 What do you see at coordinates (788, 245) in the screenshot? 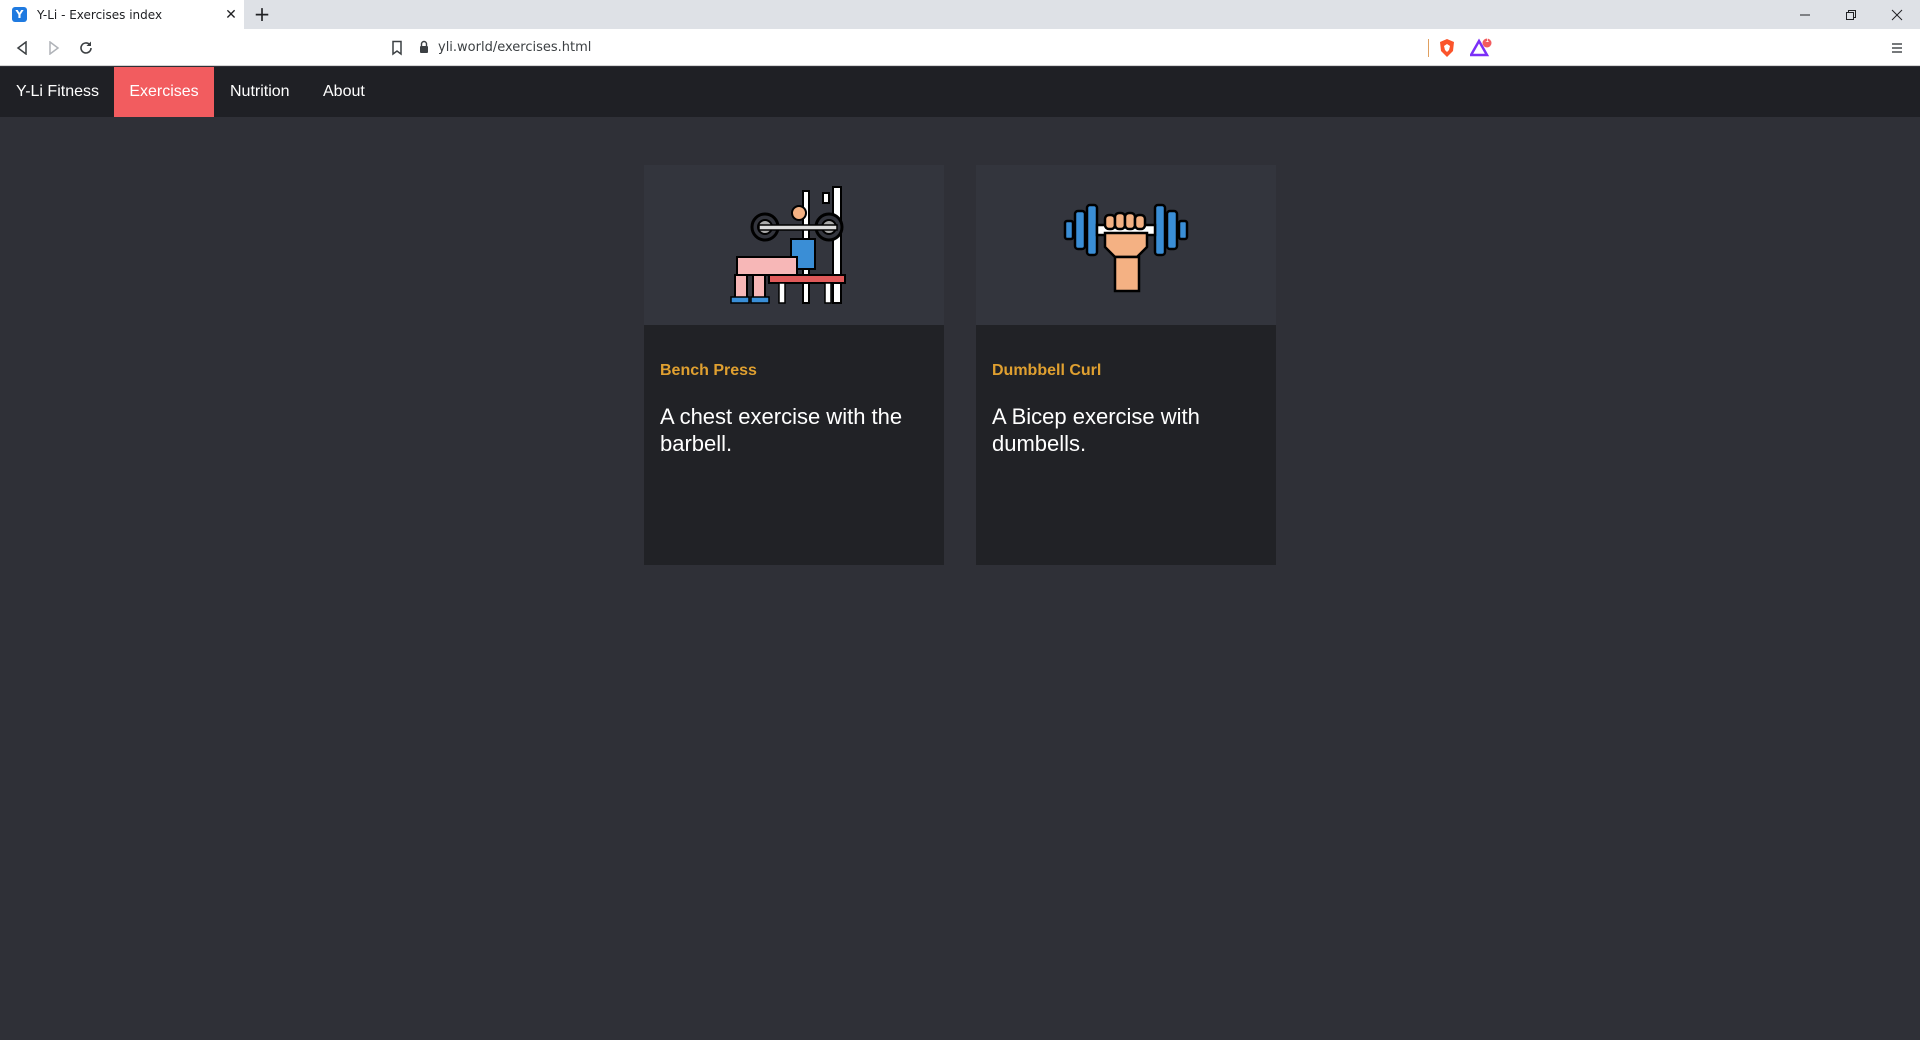
I see `bench-press-icon` at bounding box center [788, 245].